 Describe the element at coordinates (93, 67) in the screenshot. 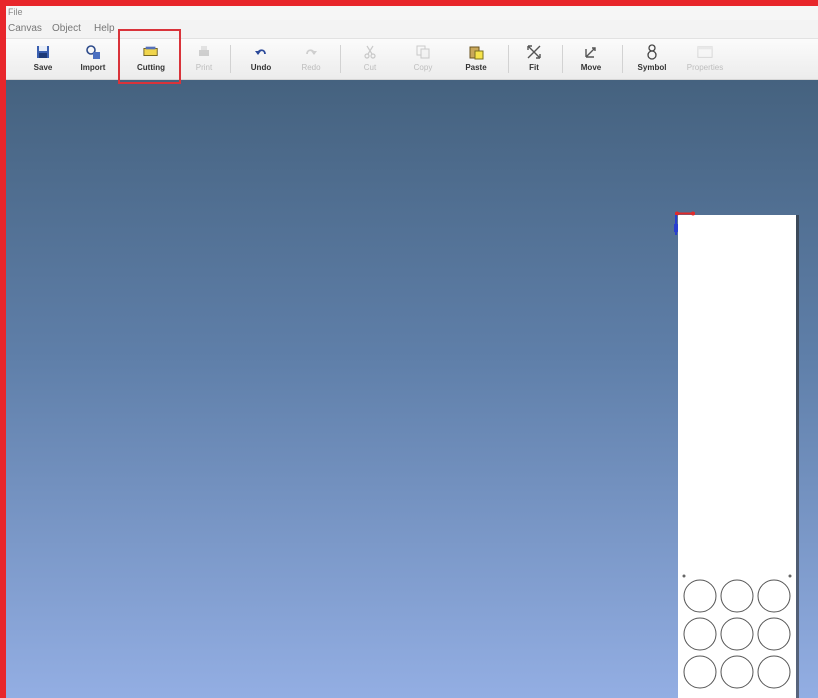

I see `import-label: Import` at that location.